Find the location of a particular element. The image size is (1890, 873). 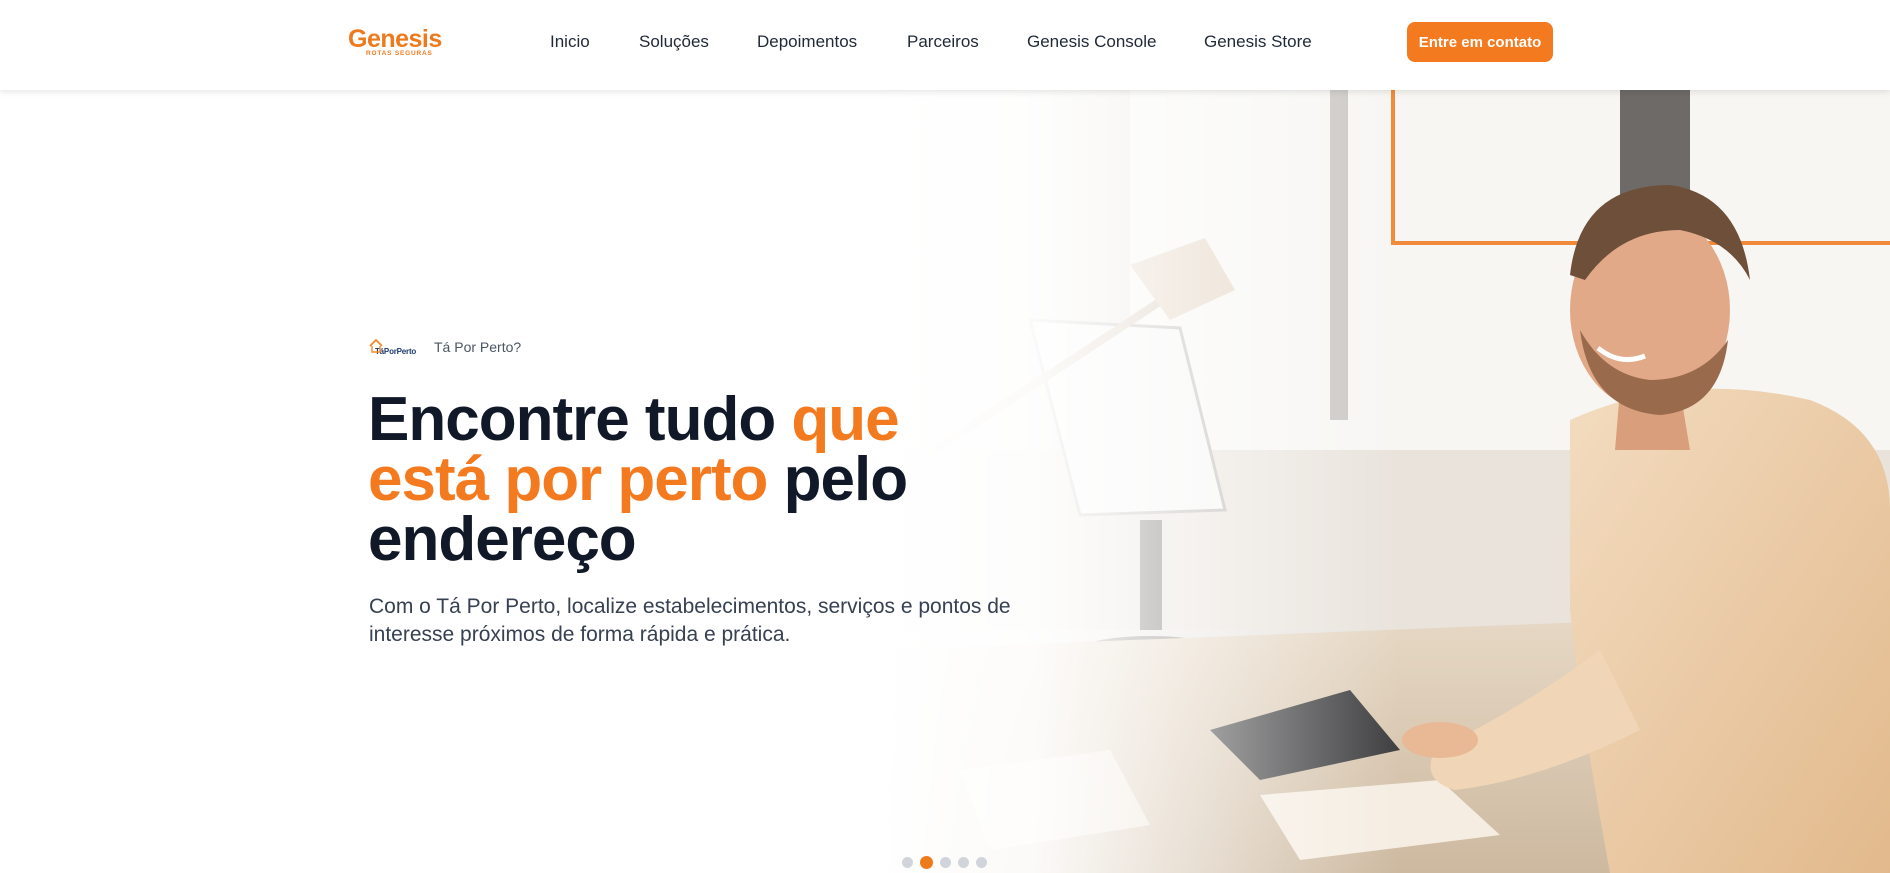

contact-button: Entre em contato is located at coordinates (1480, 42).